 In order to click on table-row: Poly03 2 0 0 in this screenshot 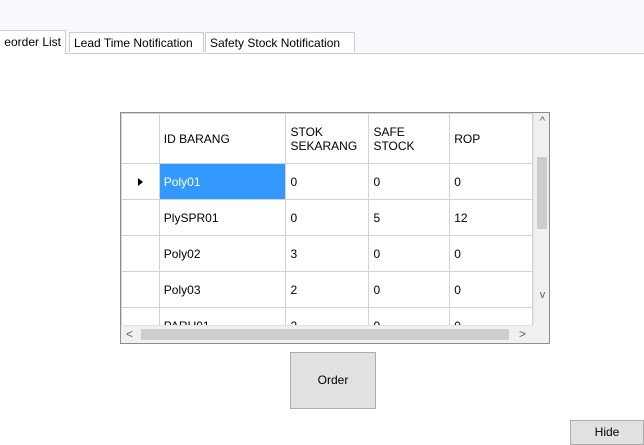, I will do `click(327, 289)`.